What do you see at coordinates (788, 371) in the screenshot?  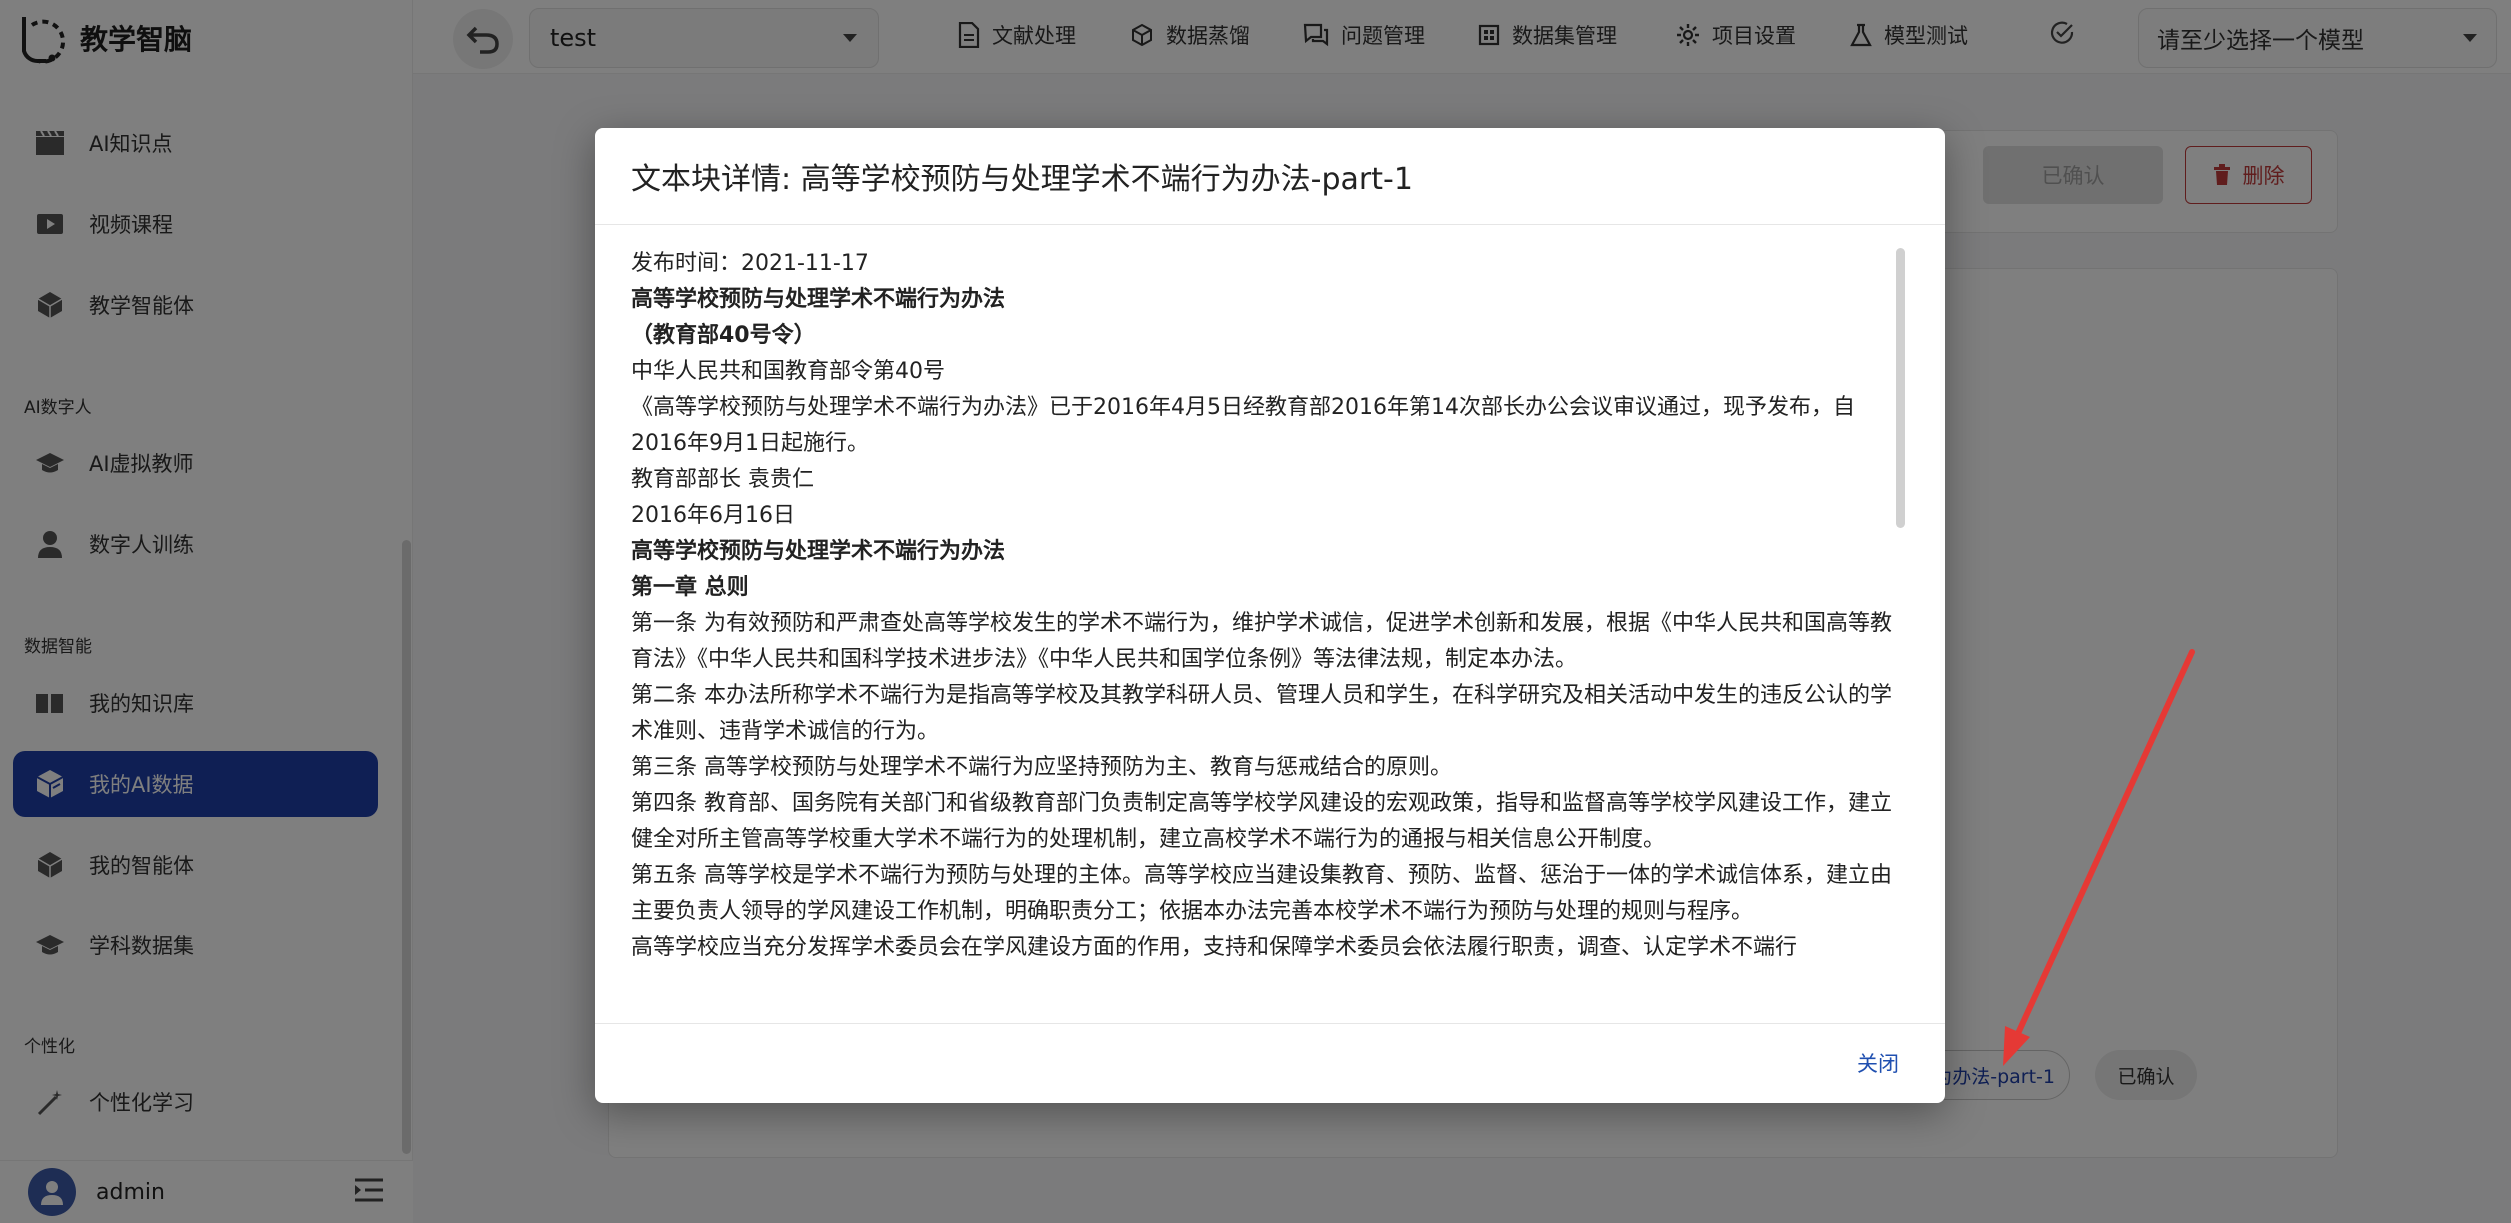 I see `content-line: 中华人民共和国教育部令第40号` at bounding box center [788, 371].